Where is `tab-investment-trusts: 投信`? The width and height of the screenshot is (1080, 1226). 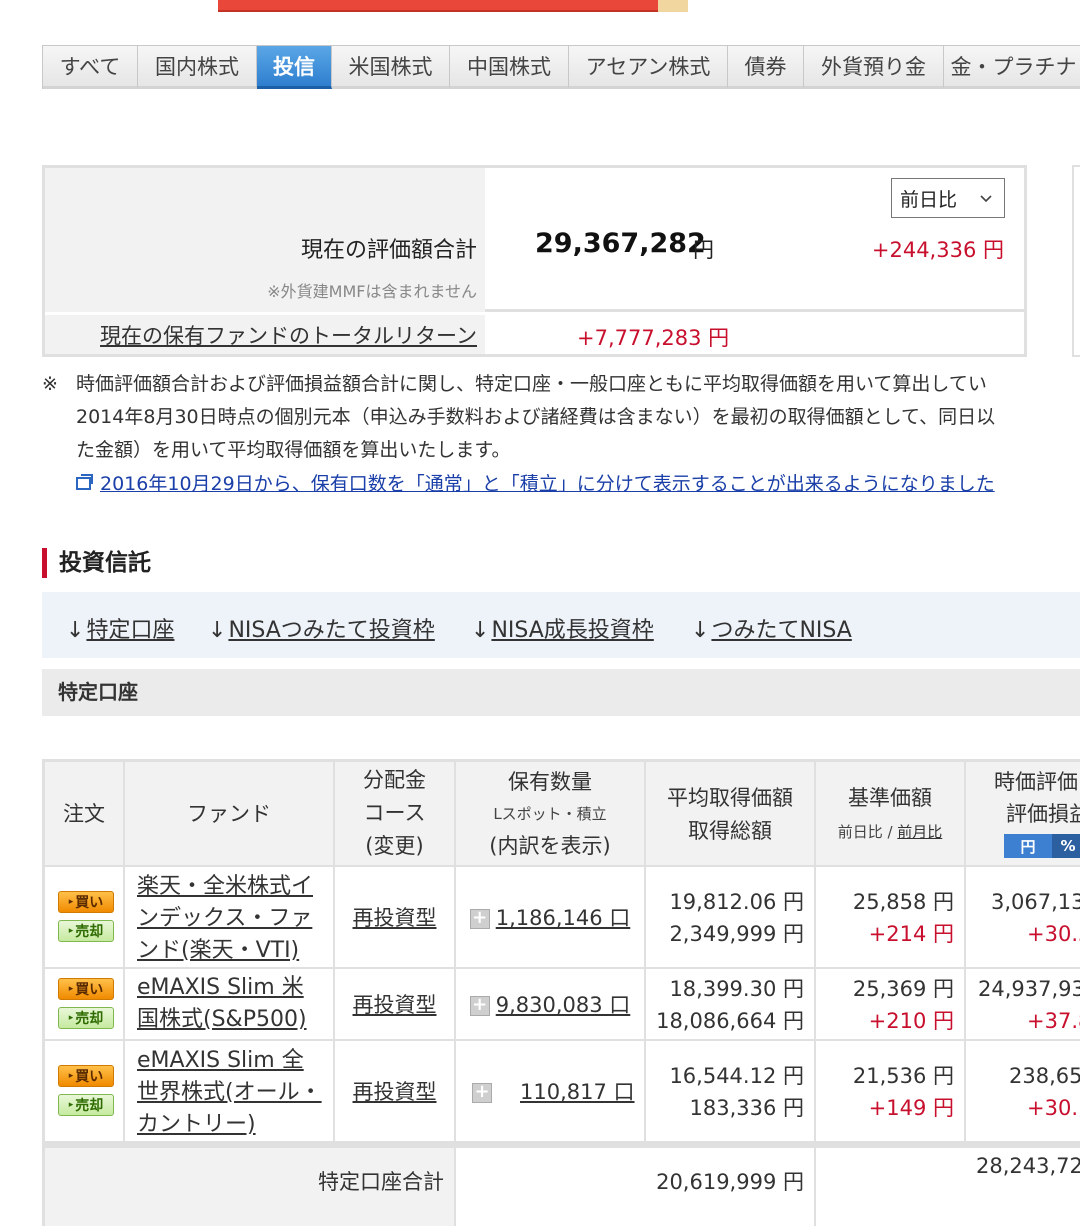
tab-investment-trusts: 投信 is located at coordinates (294, 67).